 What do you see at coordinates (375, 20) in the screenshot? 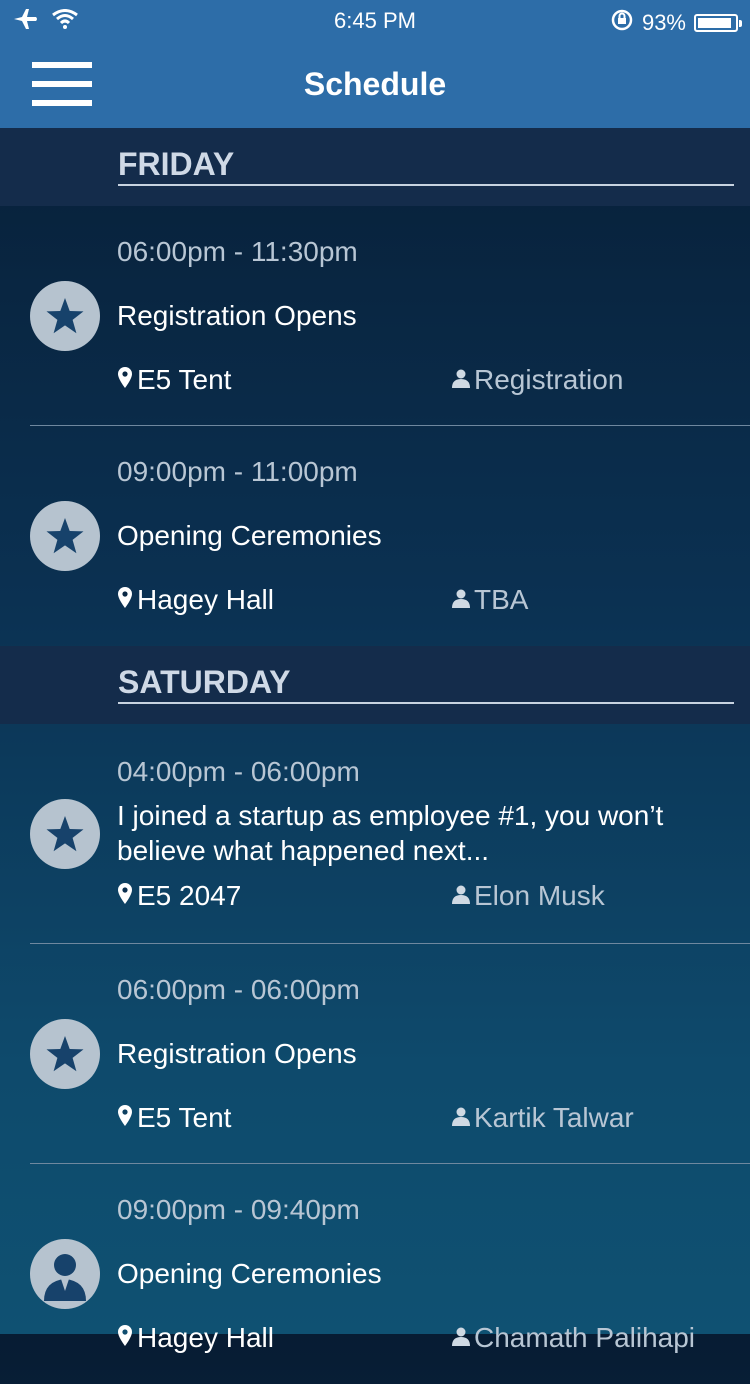
I see `status-bar: 6:45 PM 93%` at bounding box center [375, 20].